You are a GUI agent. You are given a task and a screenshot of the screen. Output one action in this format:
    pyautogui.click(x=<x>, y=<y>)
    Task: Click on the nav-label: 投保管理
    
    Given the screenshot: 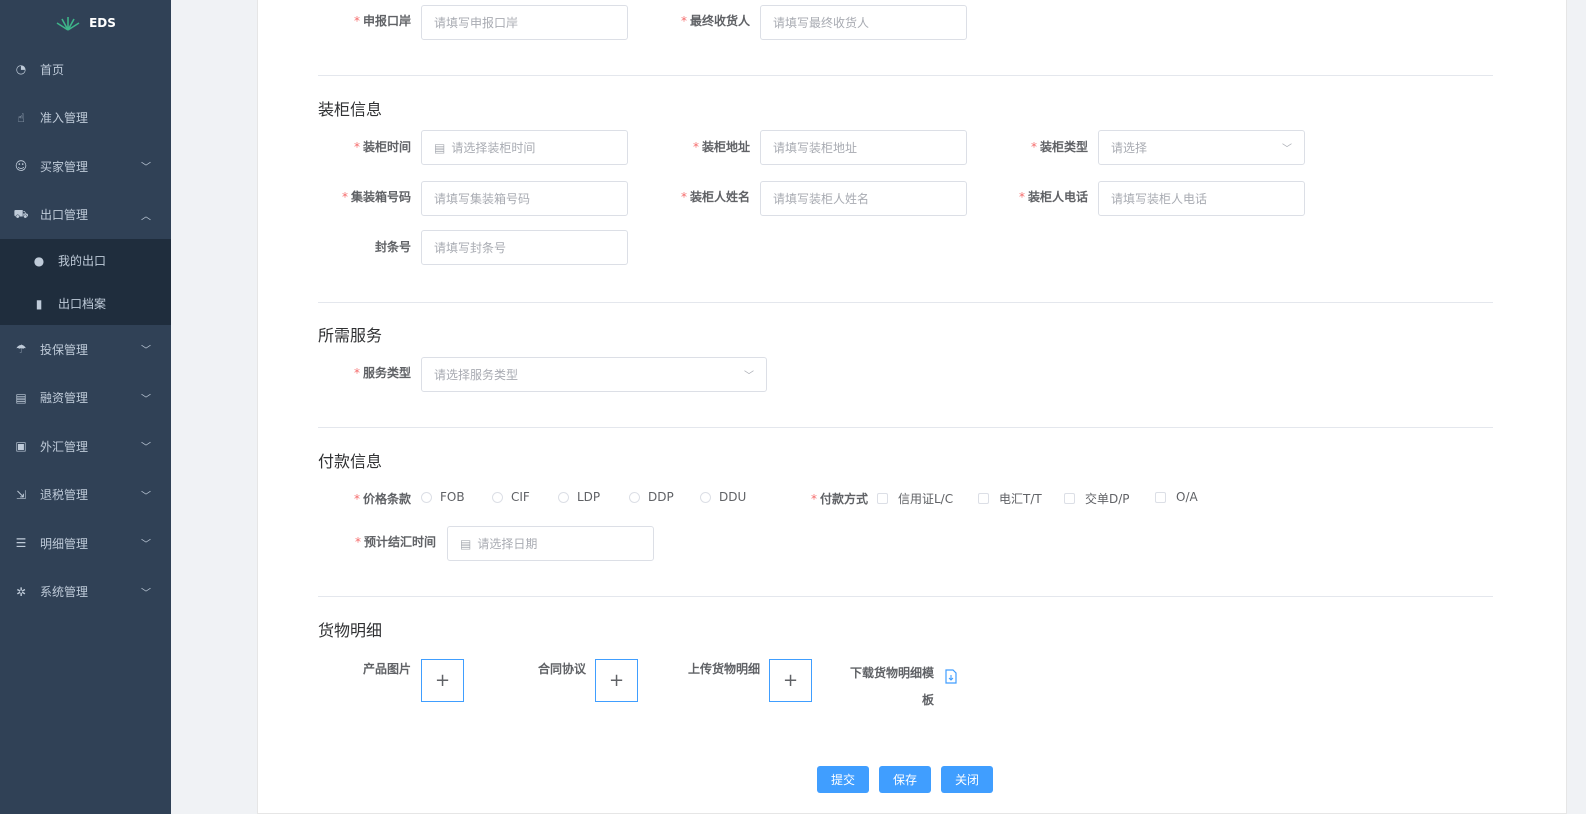 What is the action you would take?
    pyautogui.click(x=64, y=349)
    